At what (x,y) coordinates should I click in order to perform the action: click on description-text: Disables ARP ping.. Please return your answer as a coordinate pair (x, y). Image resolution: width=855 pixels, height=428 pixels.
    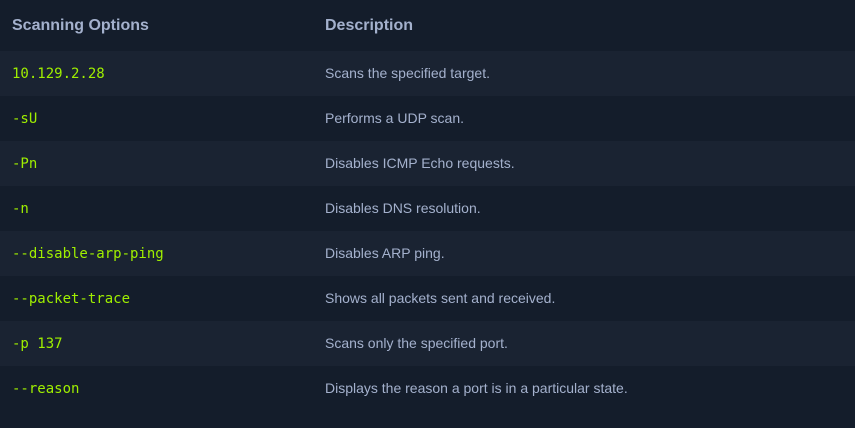
    Looking at the image, I should click on (385, 252).